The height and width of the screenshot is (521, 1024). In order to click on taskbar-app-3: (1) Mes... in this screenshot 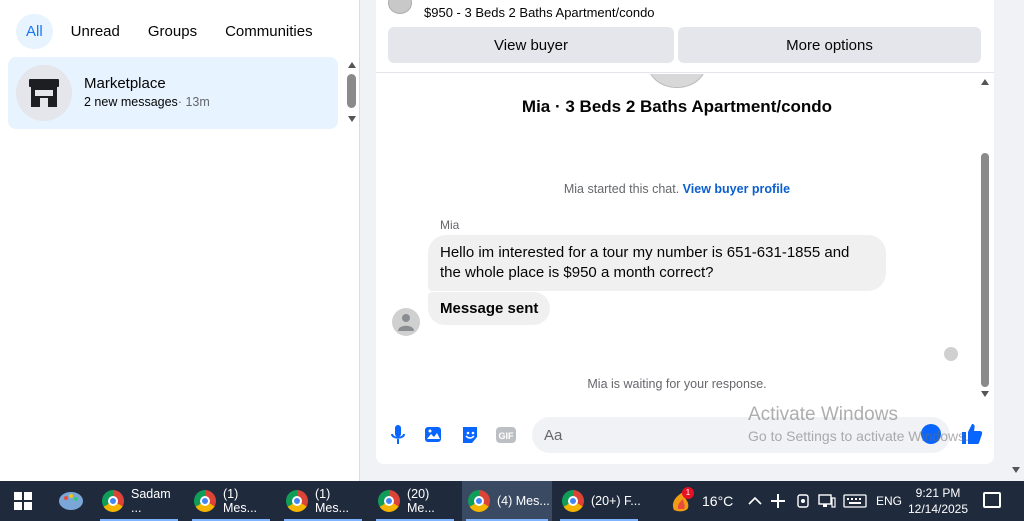, I will do `click(323, 501)`.